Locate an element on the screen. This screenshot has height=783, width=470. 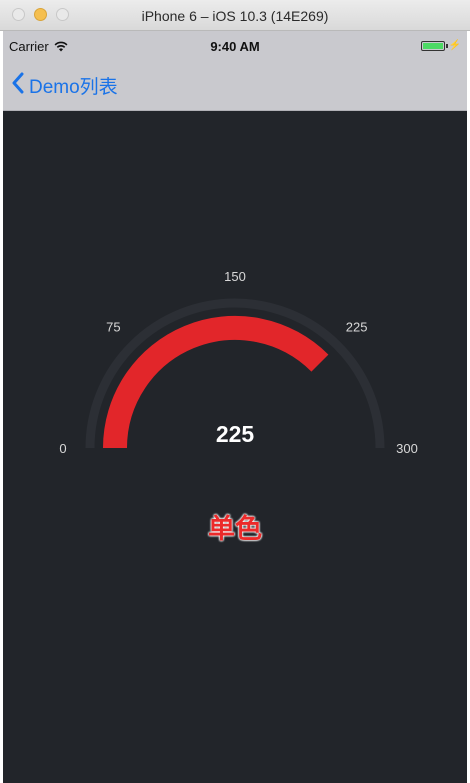
gauge-tick-label: 150 is located at coordinates (235, 276).